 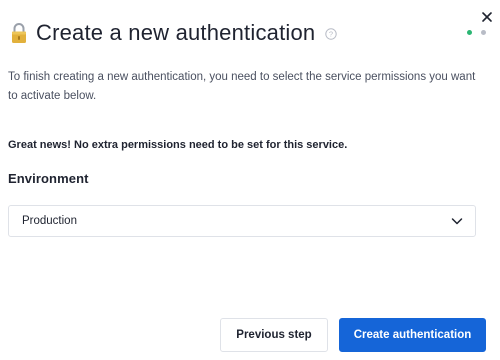 What do you see at coordinates (242, 221) in the screenshot?
I see `environment-select: Production` at bounding box center [242, 221].